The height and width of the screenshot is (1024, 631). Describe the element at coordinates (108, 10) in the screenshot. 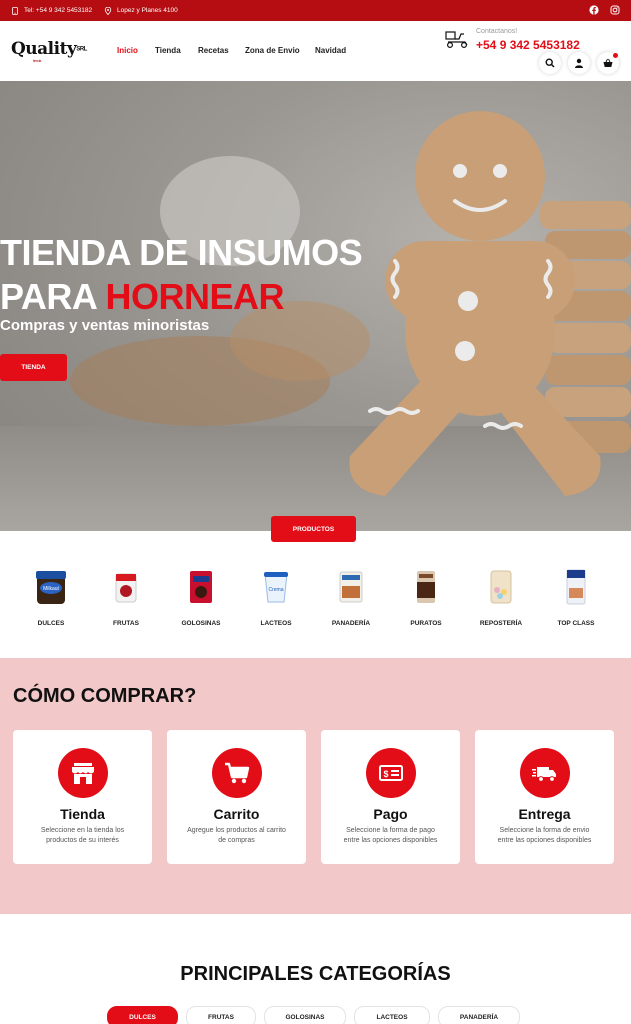

I see `location-pin-icon` at that location.